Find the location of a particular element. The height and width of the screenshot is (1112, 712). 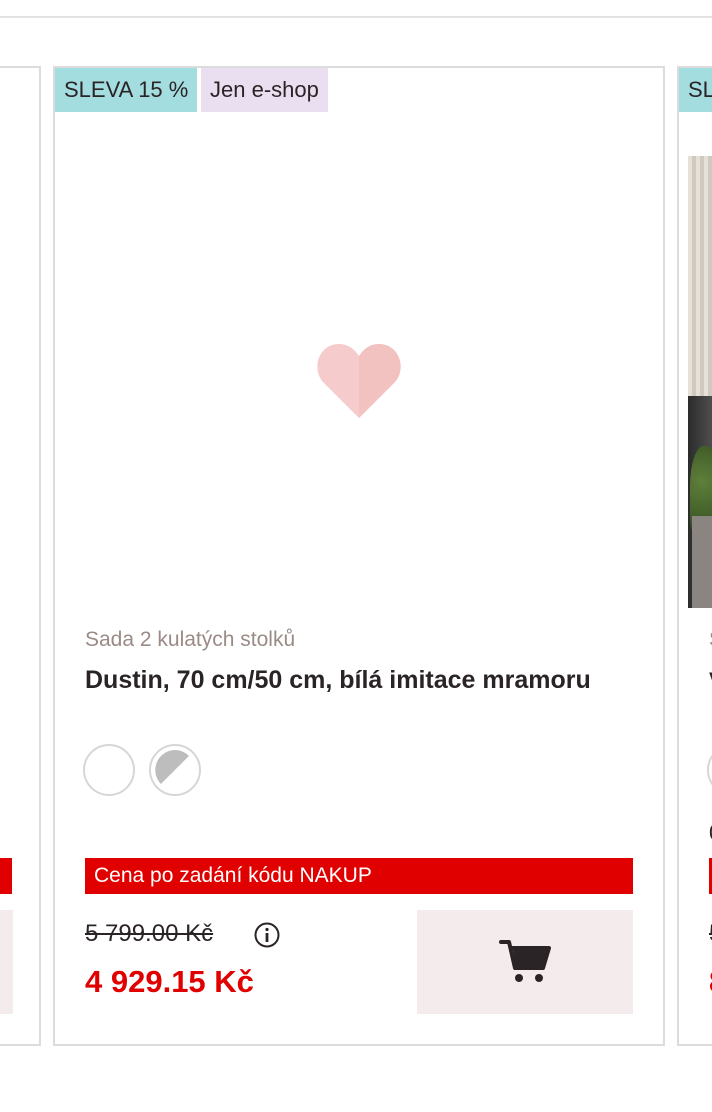

product-image-next is located at coordinates (700, 382).